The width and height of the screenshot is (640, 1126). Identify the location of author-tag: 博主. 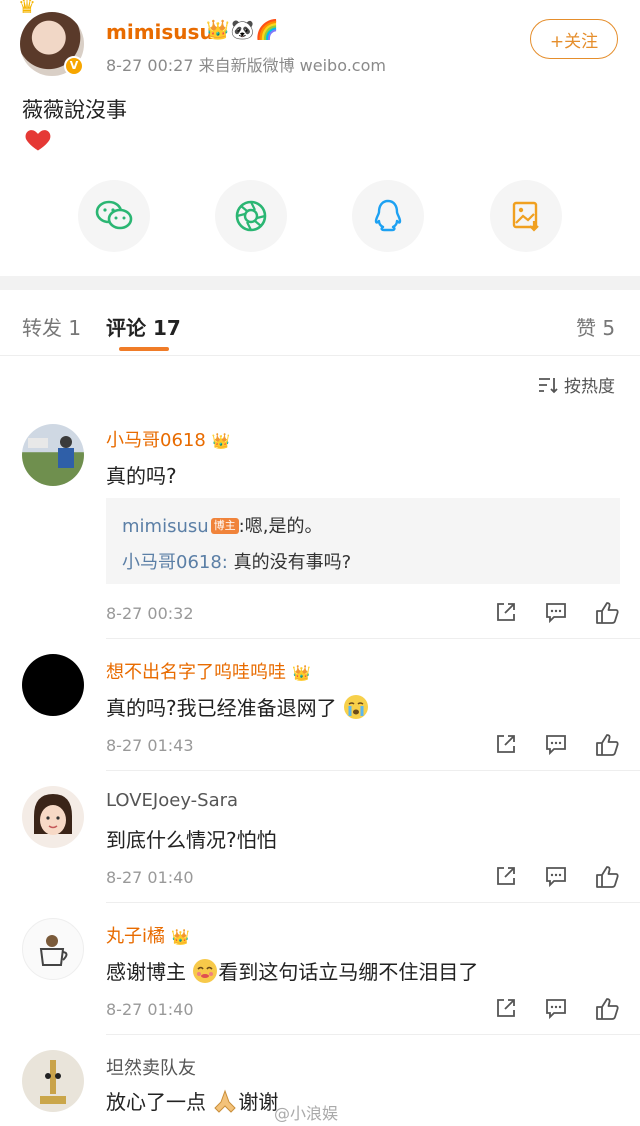
(224, 526).